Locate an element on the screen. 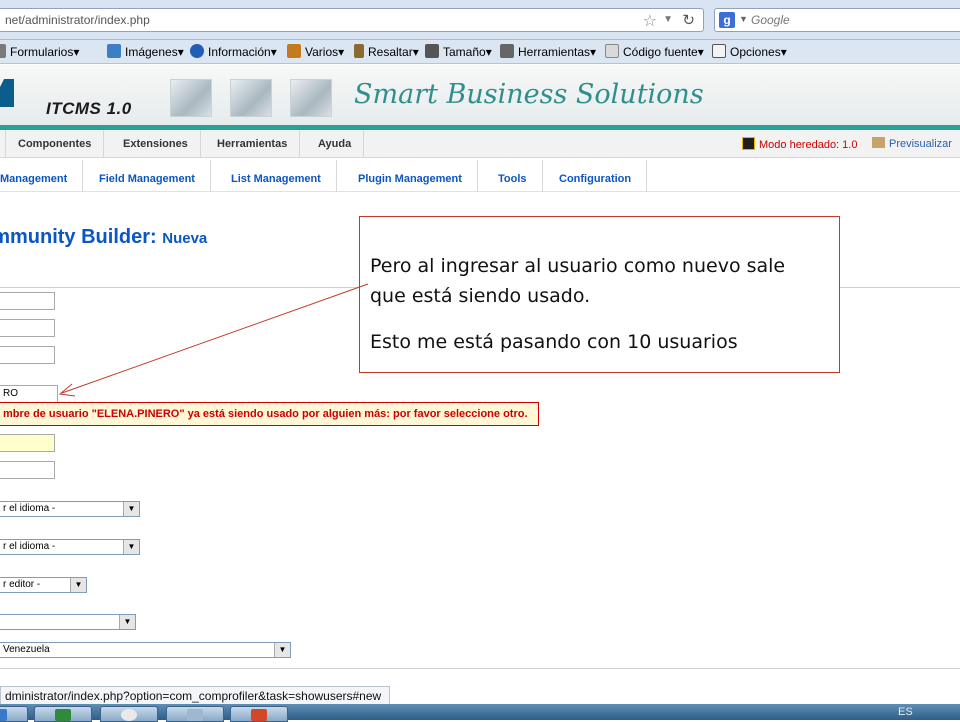 This screenshot has height=722, width=960. powerpoint-icon is located at coordinates (259, 715).